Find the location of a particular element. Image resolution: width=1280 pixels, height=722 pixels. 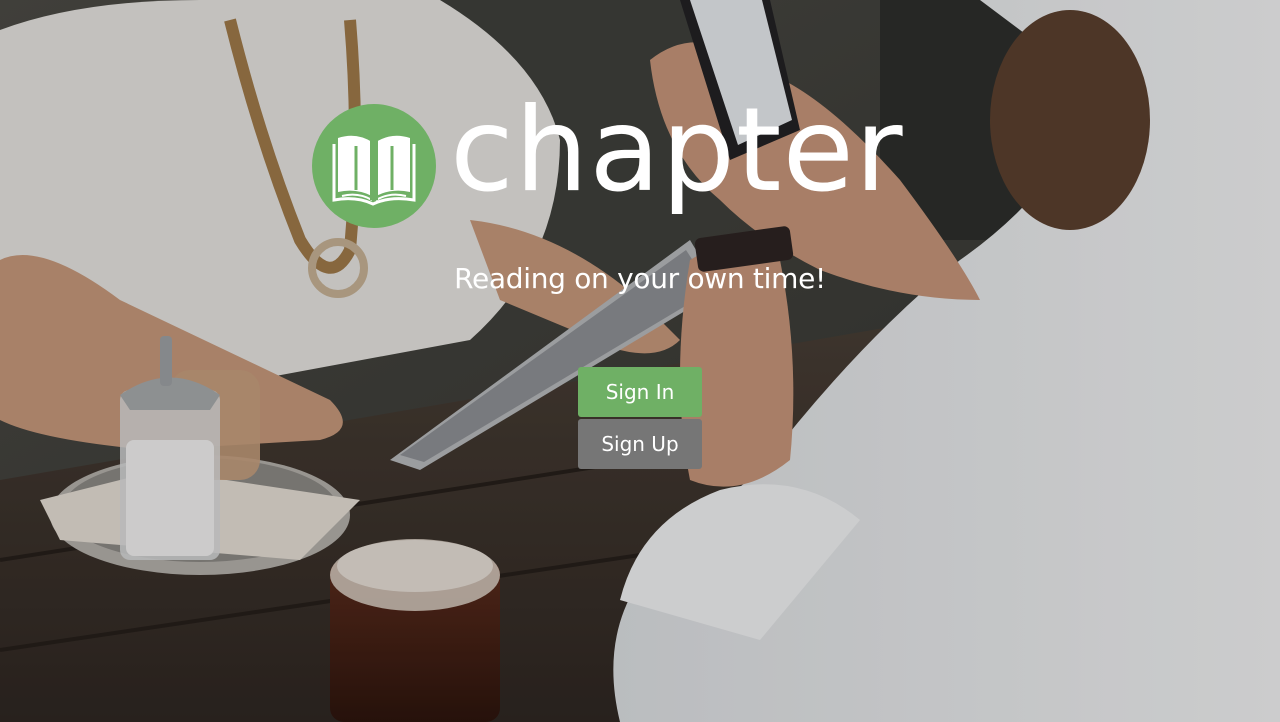

sign-in-button: Sign In is located at coordinates (640, 392).